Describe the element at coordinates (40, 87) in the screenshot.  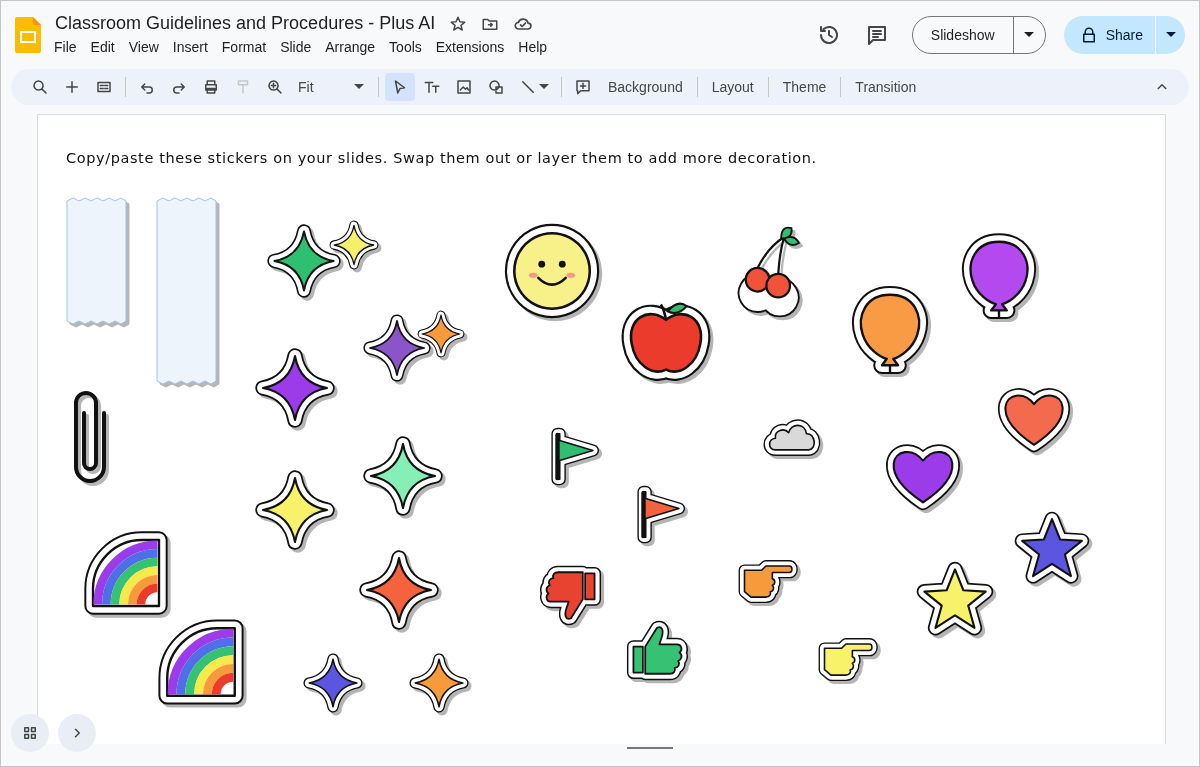
I see `search-icon` at that location.